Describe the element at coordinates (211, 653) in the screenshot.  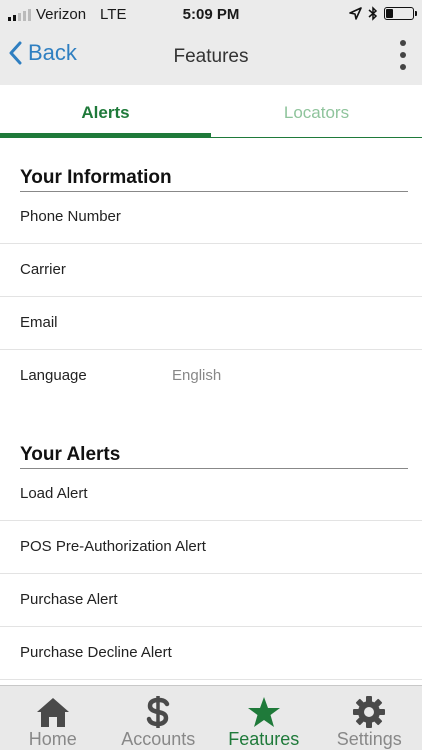
I see `alert-row-purchase-decline: Purchase Decline Alert` at that location.